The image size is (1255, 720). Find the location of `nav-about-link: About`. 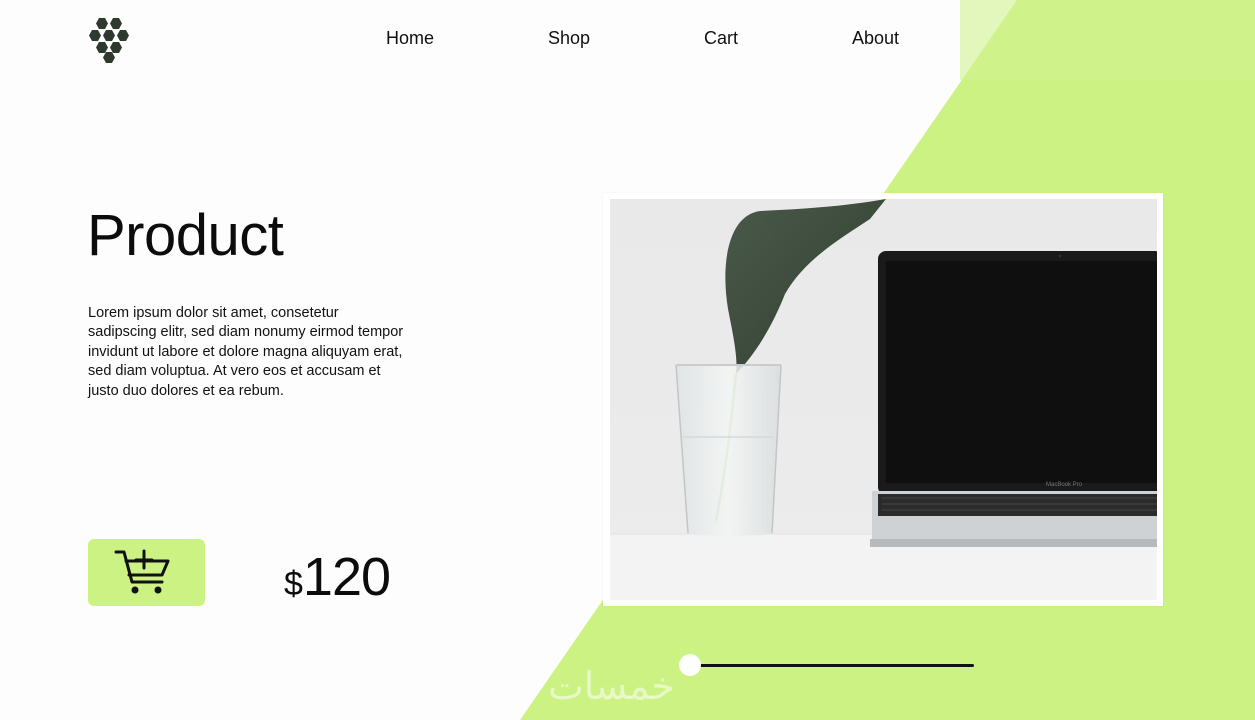

nav-about-link: About is located at coordinates (875, 38).